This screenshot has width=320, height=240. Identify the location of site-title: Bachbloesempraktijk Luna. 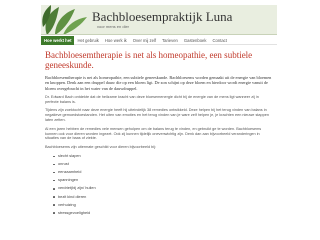
(162, 17).